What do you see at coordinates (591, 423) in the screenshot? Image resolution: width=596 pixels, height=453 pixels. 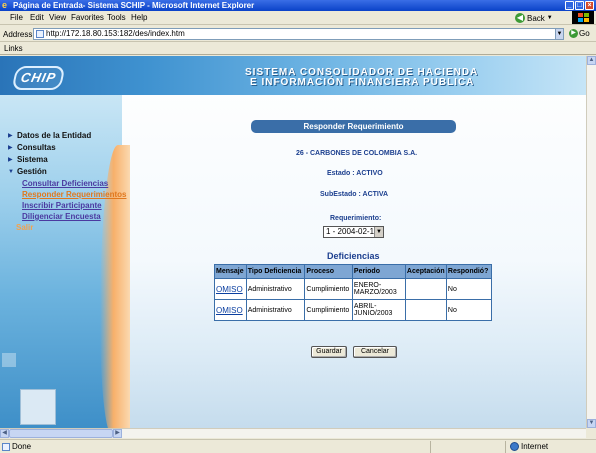 I see `scroll-down-icon: ▼` at bounding box center [591, 423].